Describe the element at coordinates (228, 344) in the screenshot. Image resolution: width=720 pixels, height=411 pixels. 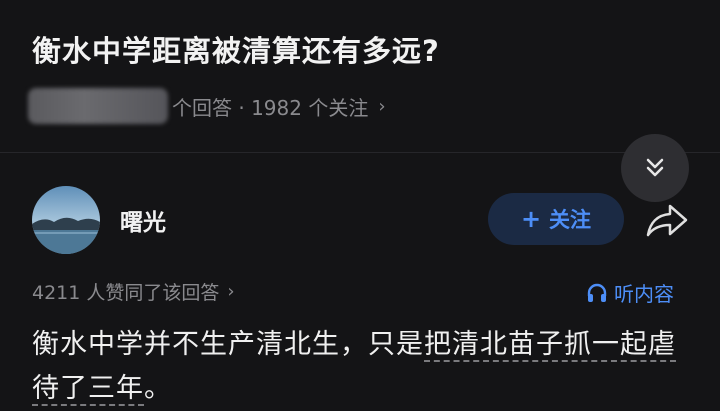
I see `answer-text-plain: 衡水中学并不生产清北生，只是` at that location.